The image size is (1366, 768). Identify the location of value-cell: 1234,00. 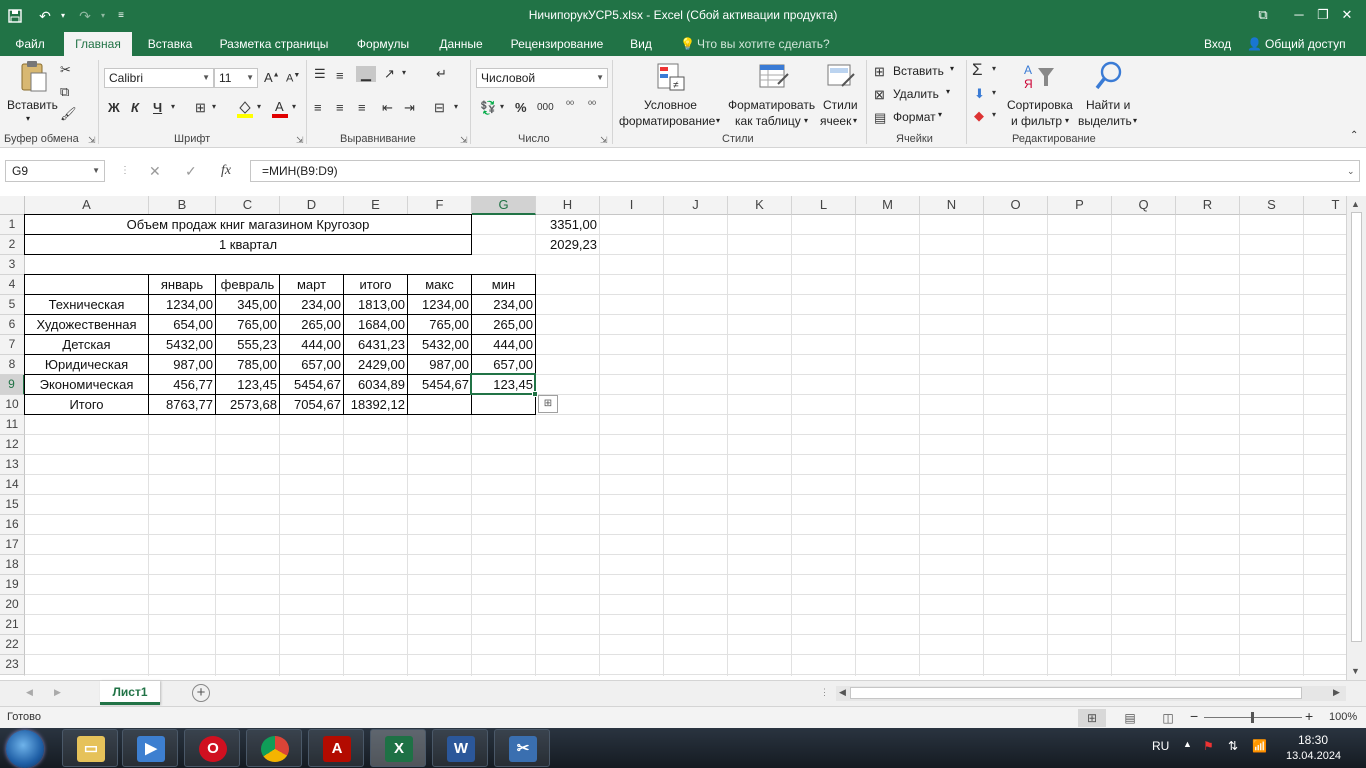
(439, 305).